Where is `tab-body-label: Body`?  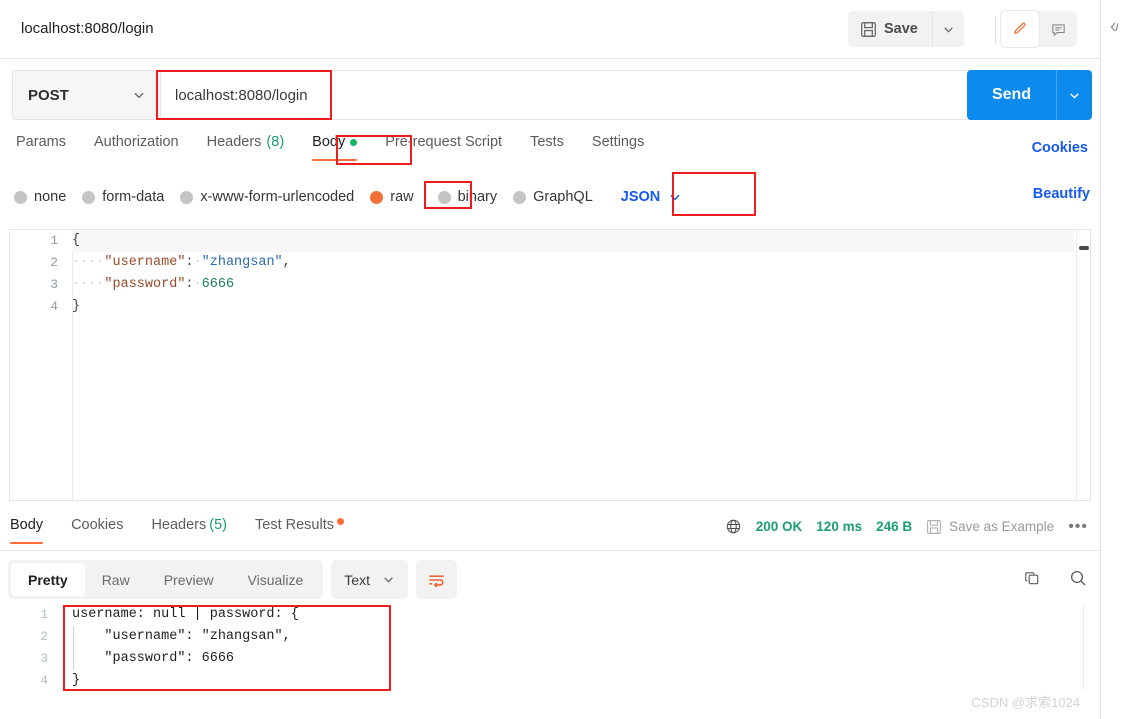 tab-body-label: Body is located at coordinates (329, 142).